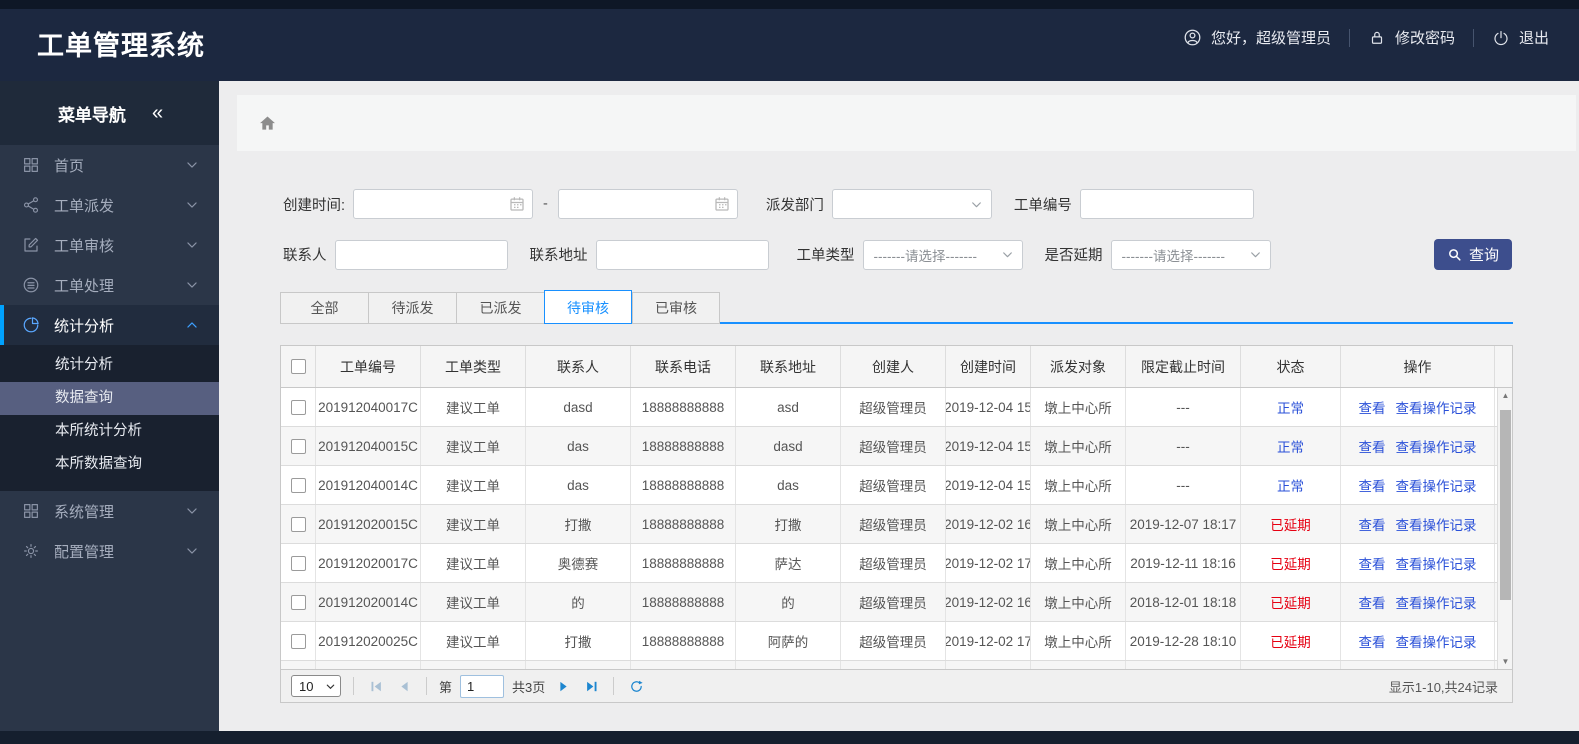 This screenshot has height=744, width=1579. What do you see at coordinates (109, 365) in the screenshot?
I see `sidebar-subitem-statistics-analysis: 统计分析` at bounding box center [109, 365].